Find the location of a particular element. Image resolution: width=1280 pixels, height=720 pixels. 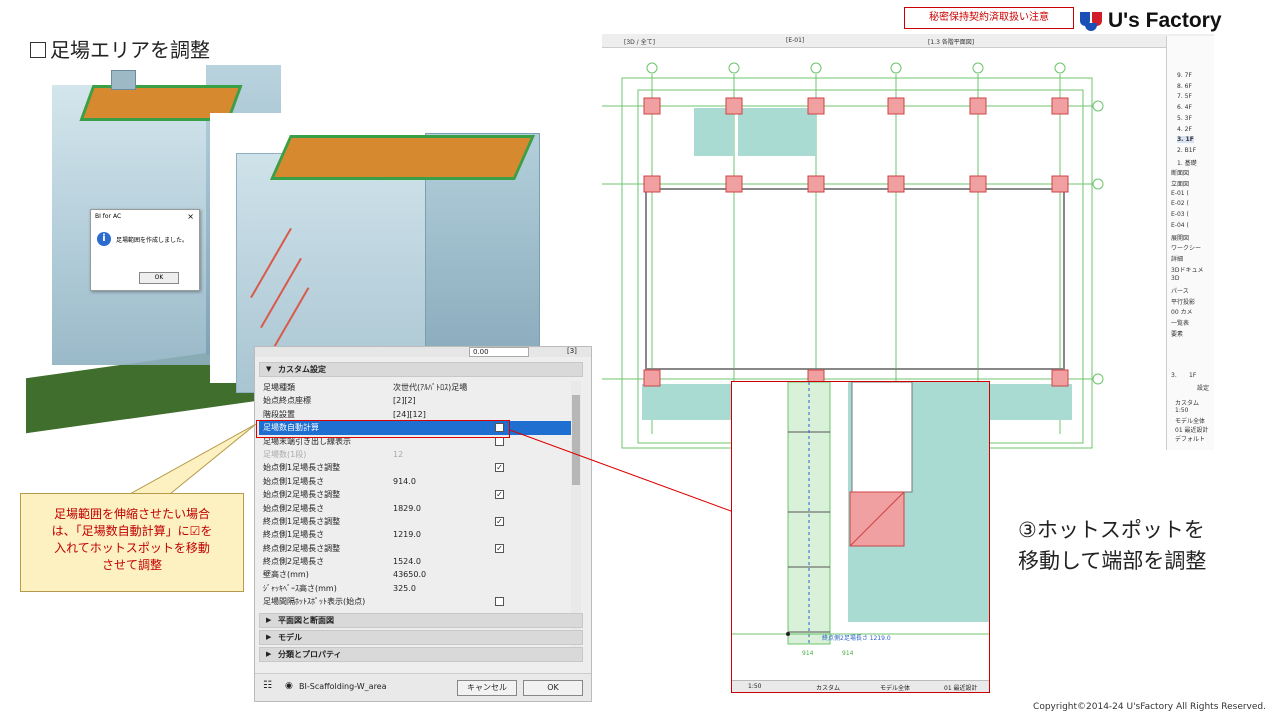

section-classification: ▶ 分類とプロパティ is located at coordinates (421, 654).